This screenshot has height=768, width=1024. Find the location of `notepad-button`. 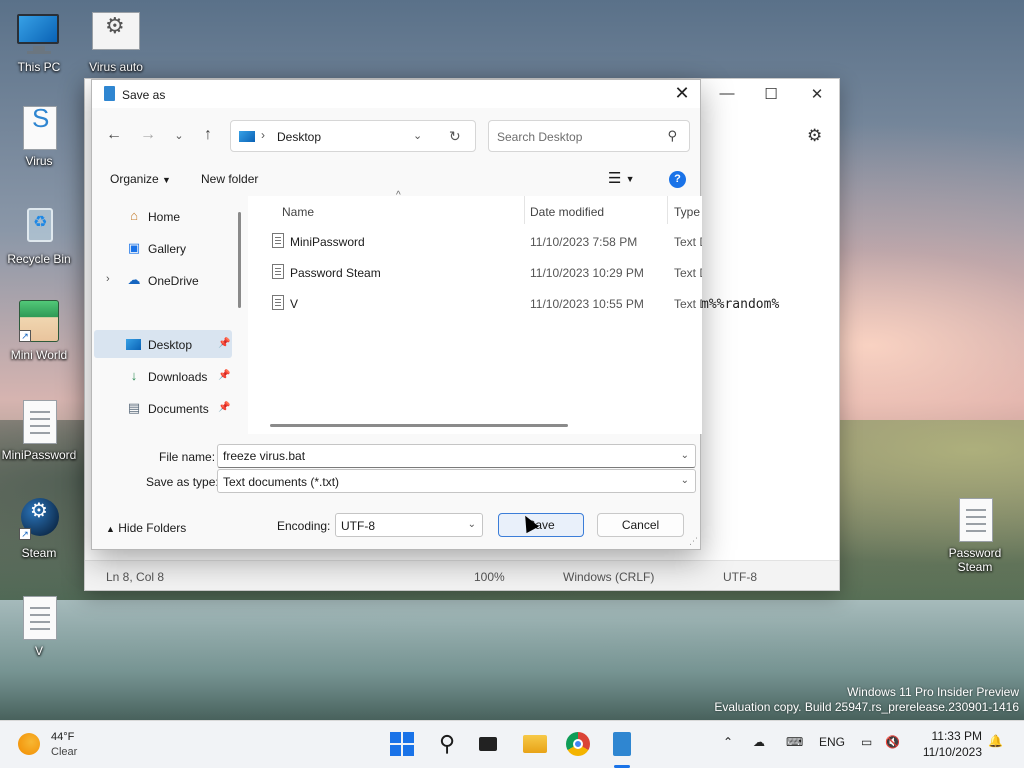

notepad-button is located at coordinates (622, 744).